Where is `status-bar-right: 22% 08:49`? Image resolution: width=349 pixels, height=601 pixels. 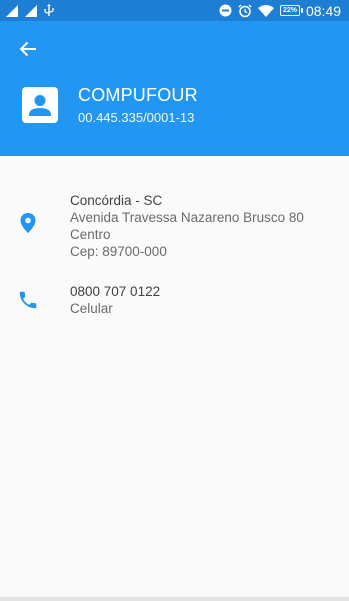
status-bar-right: 22% 08:49 is located at coordinates (280, 11).